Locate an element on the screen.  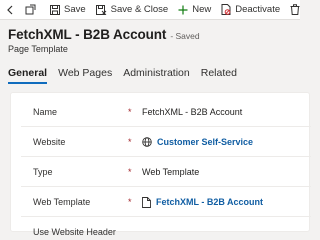
field-label: Web Template is located at coordinates (62, 202).